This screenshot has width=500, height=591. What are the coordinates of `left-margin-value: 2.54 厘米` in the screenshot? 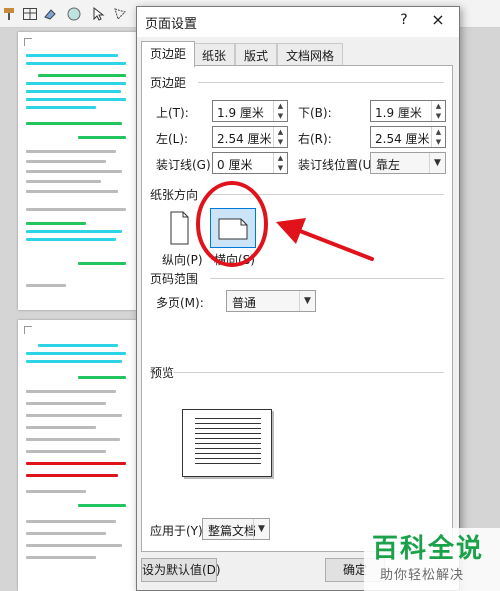 It's located at (244, 139).